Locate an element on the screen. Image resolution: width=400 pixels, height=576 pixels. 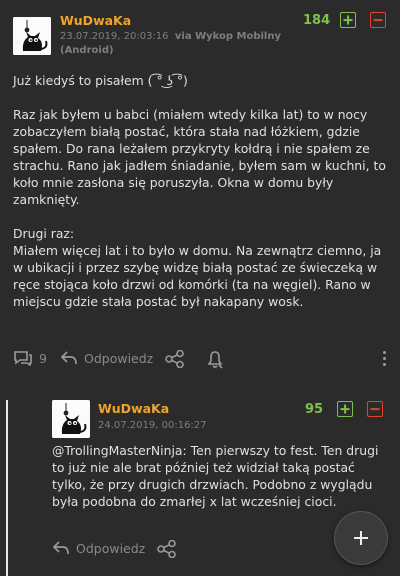
reply-avatar is located at coordinates (71, 419).